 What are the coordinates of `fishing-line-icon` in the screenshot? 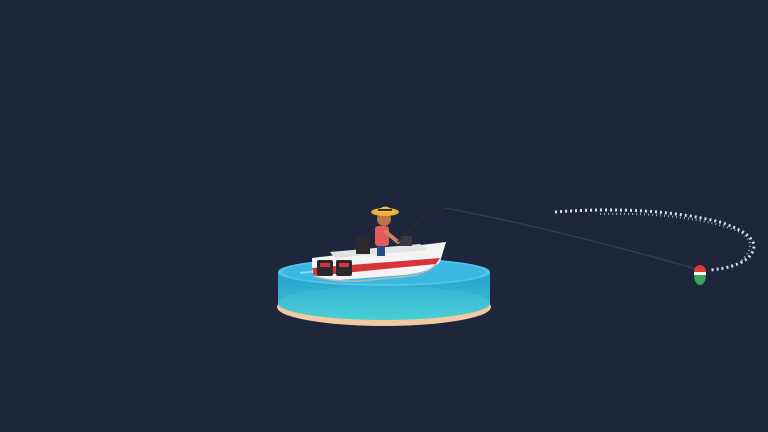 It's located at (573, 239).